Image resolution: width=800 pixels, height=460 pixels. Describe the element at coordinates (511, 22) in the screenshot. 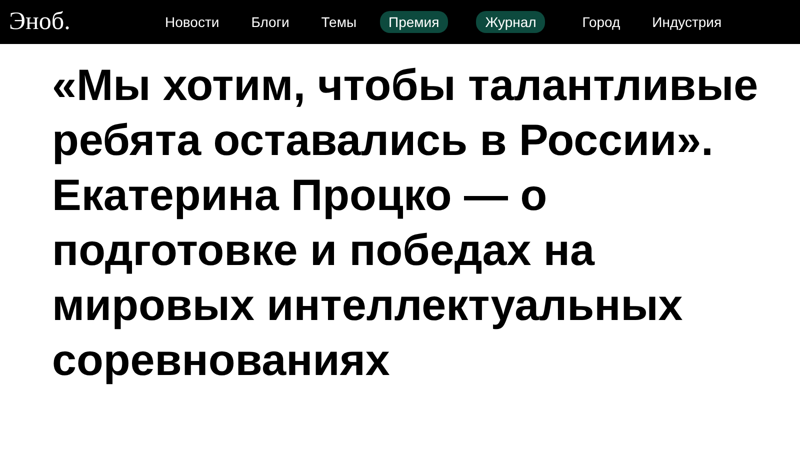

I see `nav-link: Журнал` at that location.